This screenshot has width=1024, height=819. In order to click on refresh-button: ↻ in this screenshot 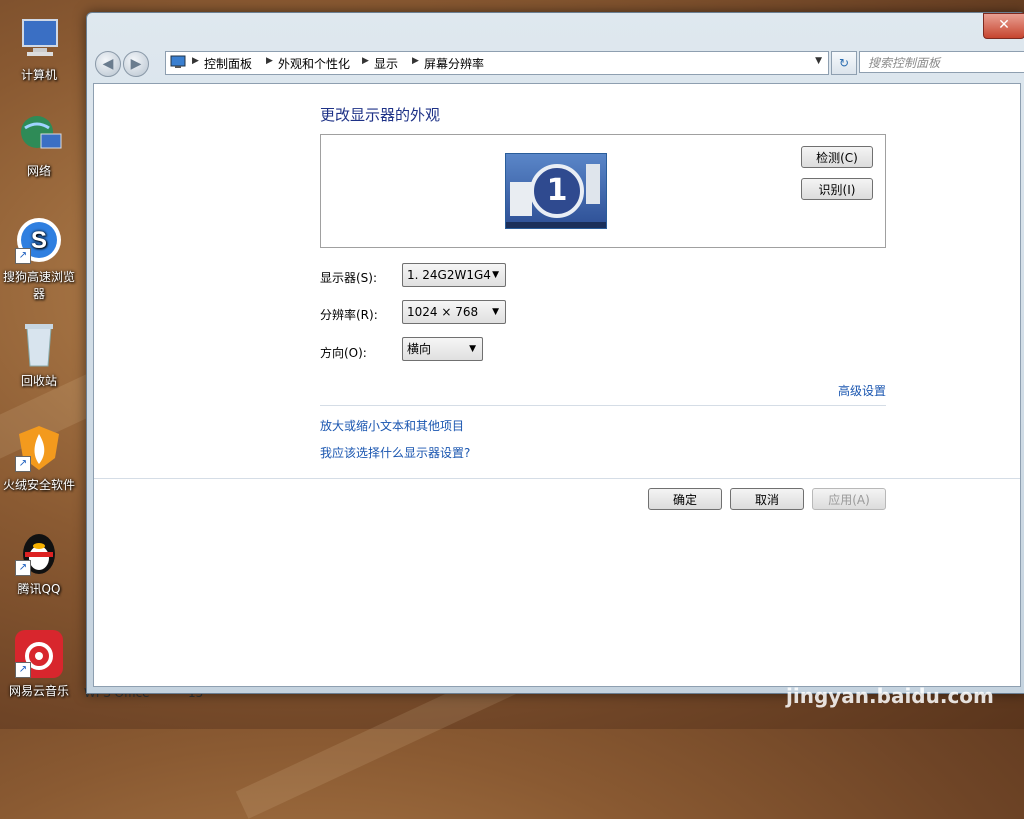, I will do `click(844, 63)`.